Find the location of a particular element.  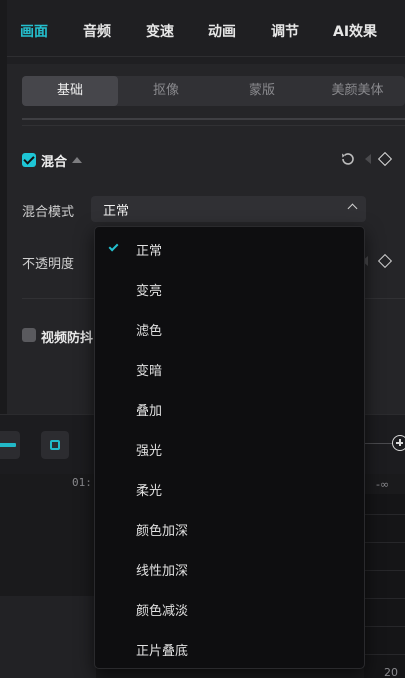

mix-checkbox is located at coordinates (29, 160).